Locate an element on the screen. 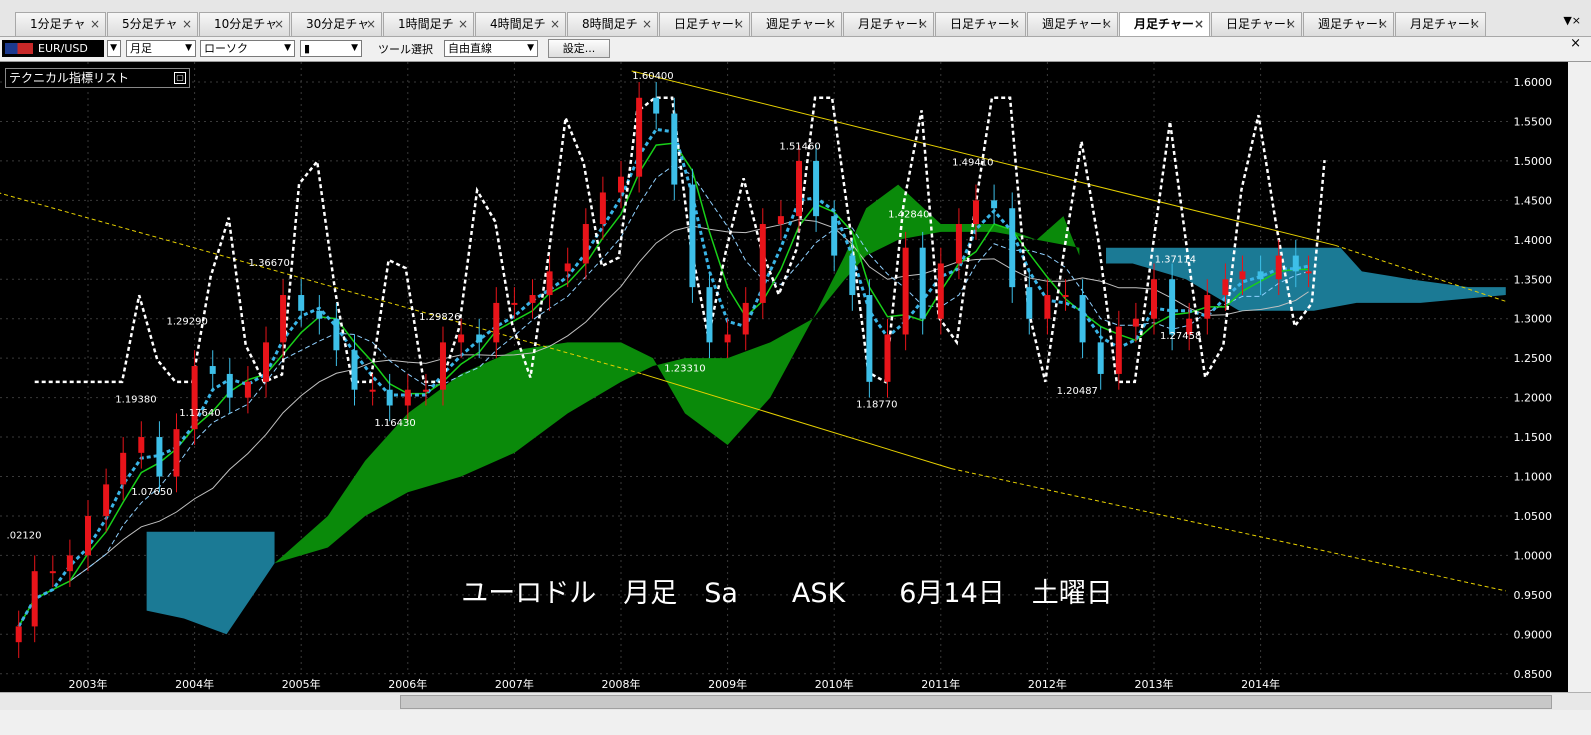 The image size is (1591, 735). period-value: 月足 is located at coordinates (141, 48).